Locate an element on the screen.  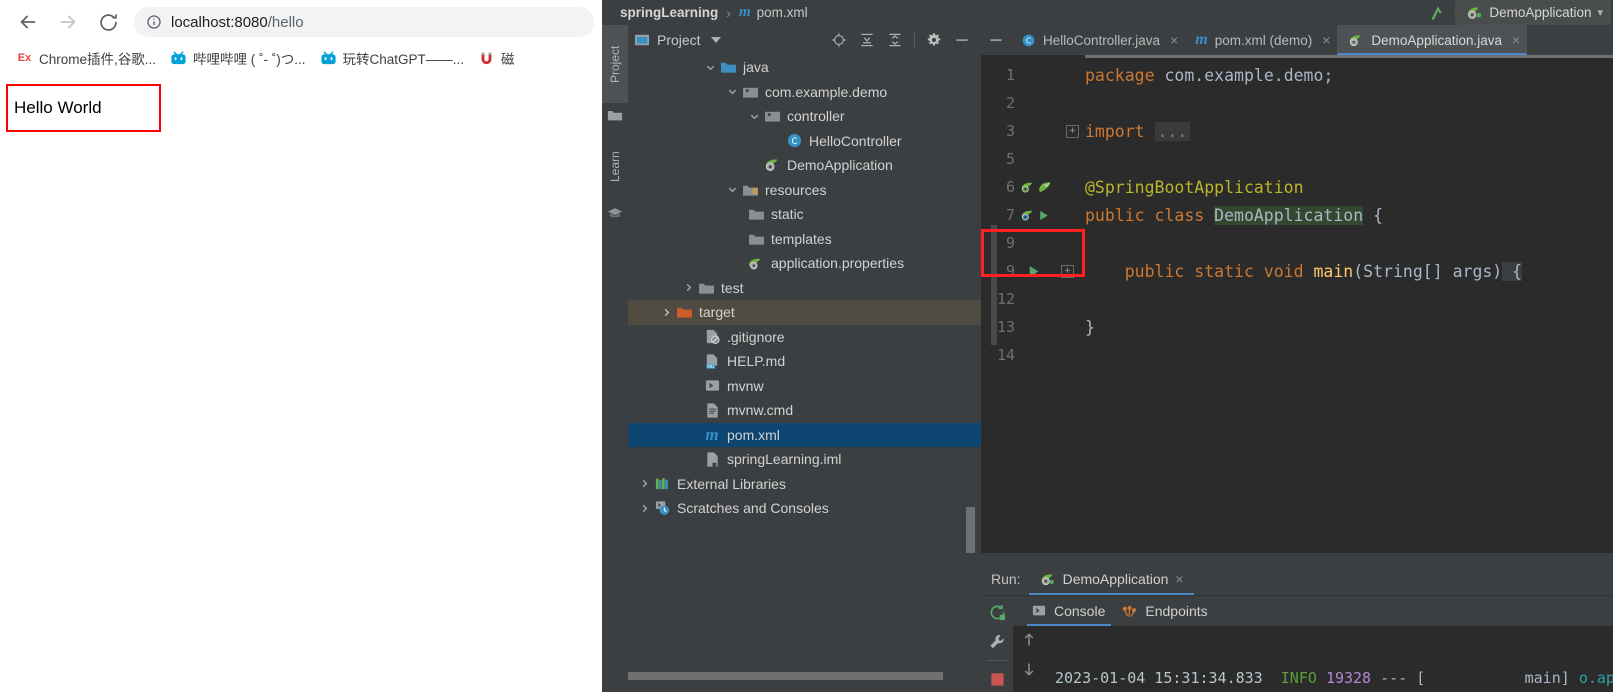
run-tab-demoapplication: DemoApplication × is located at coordinates (1111, 579).